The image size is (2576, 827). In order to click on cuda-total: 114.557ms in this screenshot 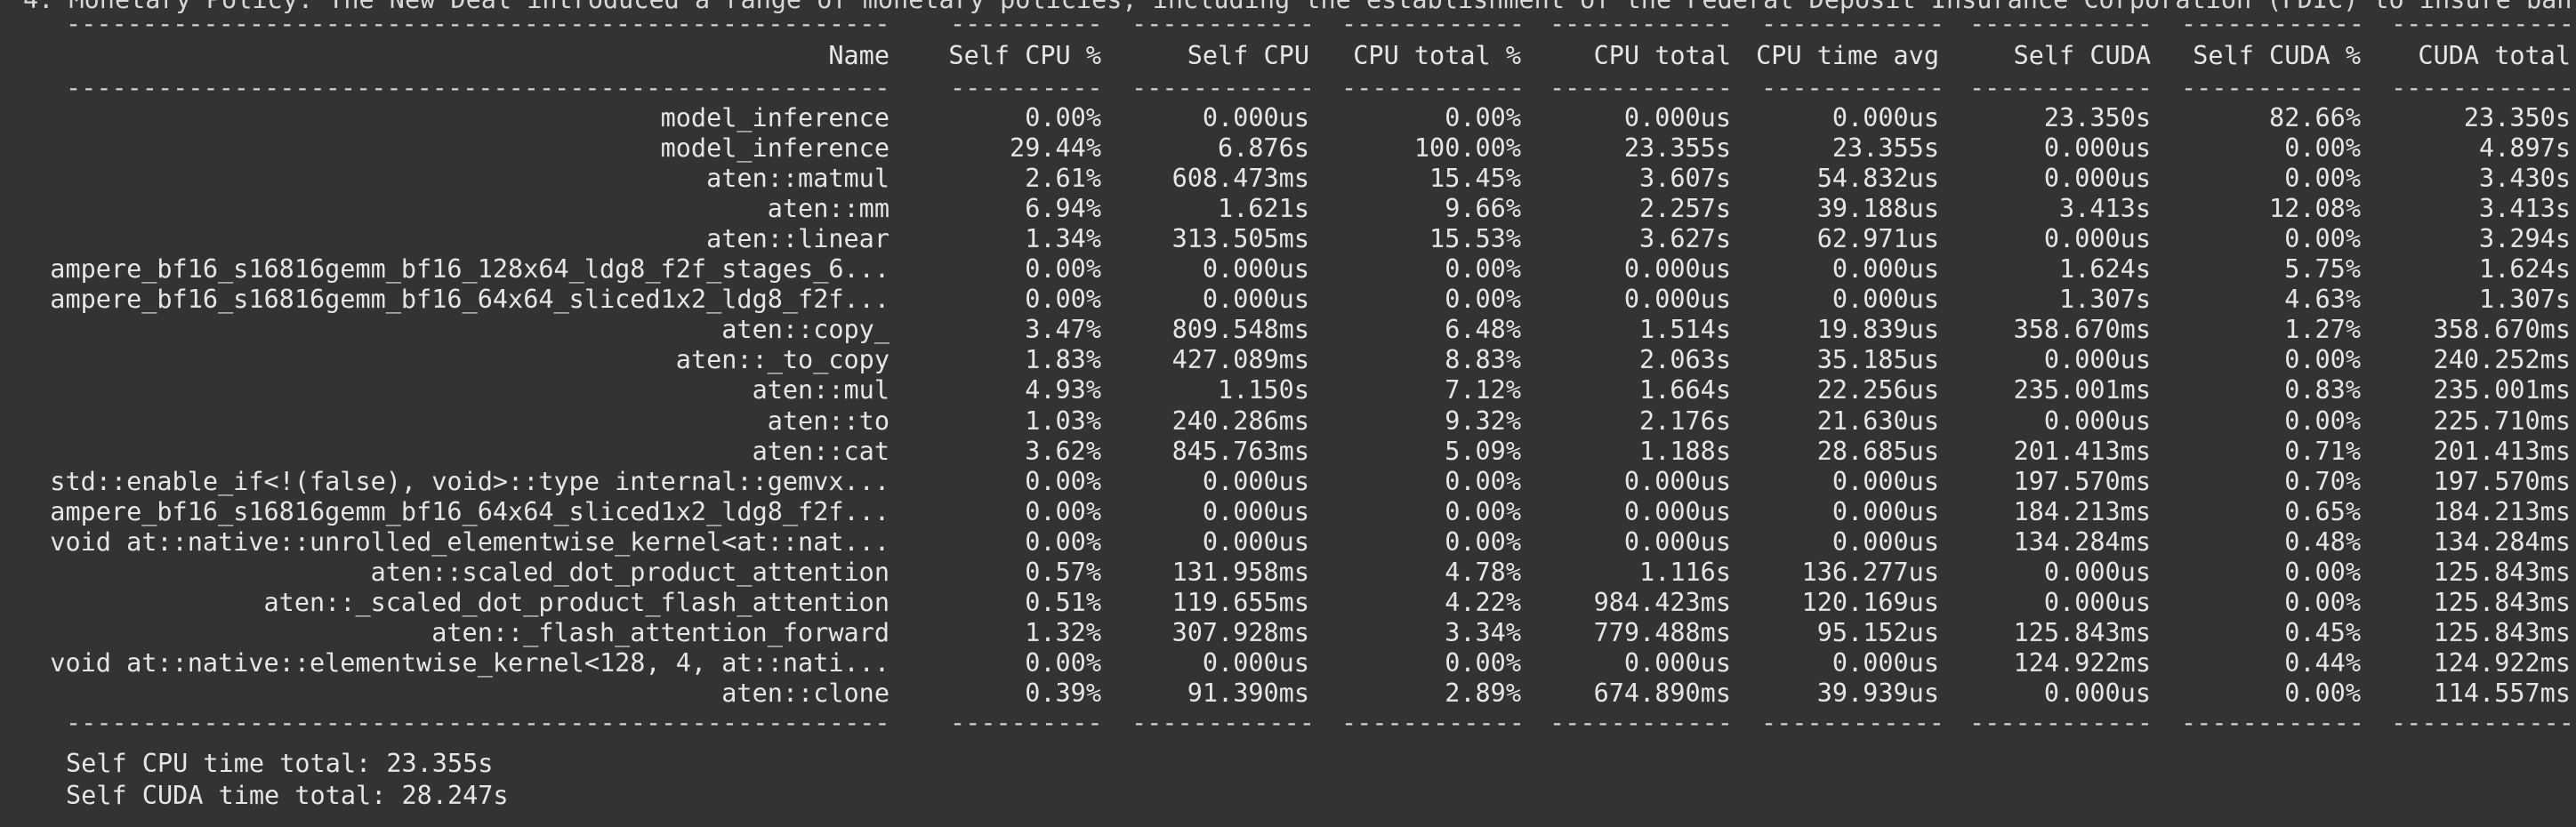, I will do `click(2502, 693)`.